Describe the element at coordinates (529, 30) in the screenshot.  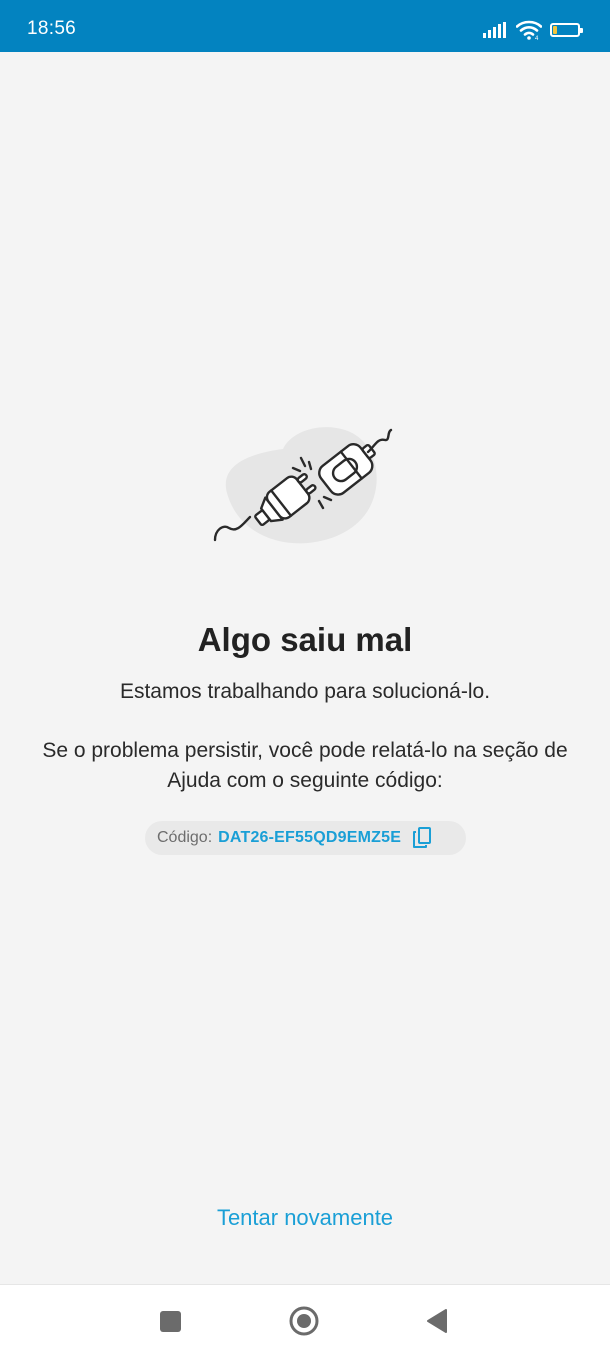
I see `wifi-icon: 4` at that location.